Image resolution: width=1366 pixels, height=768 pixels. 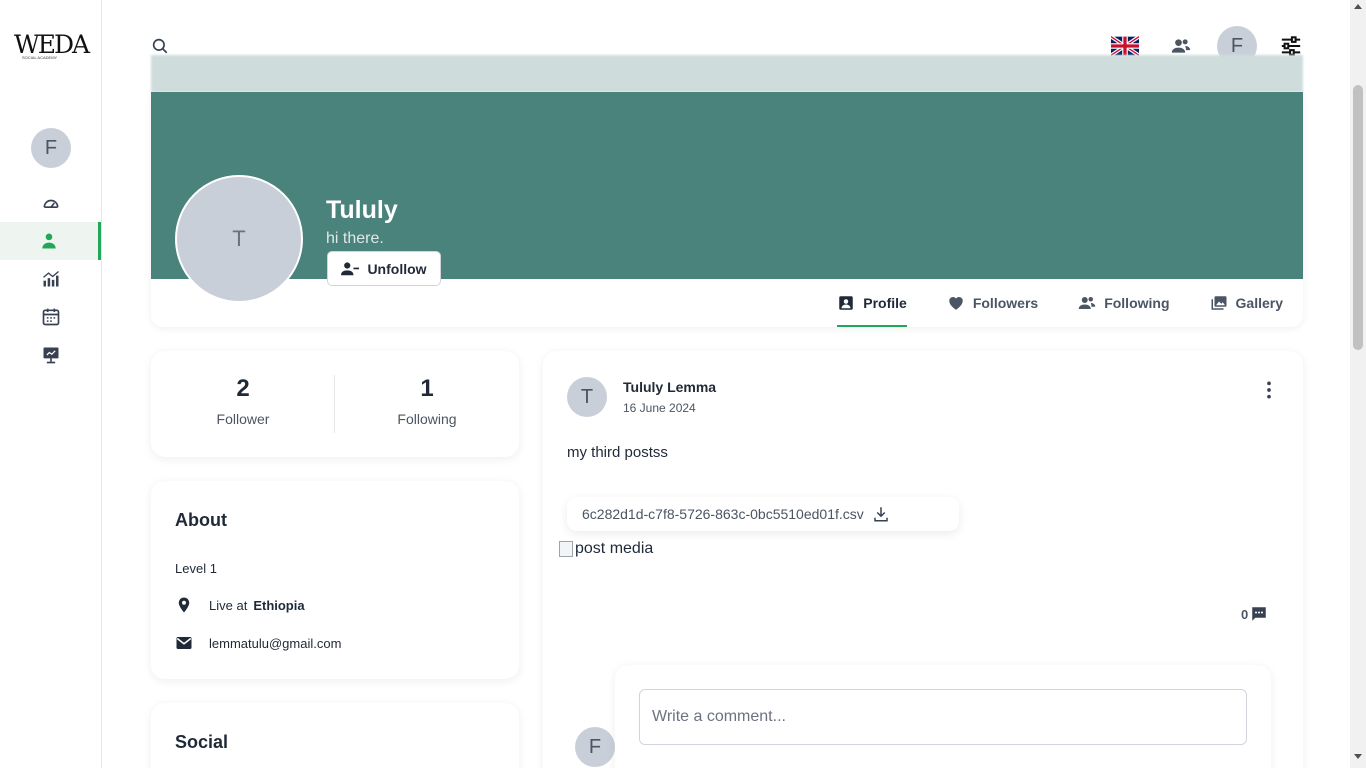 What do you see at coordinates (846, 303) in the screenshot?
I see `contact-card-icon` at bounding box center [846, 303].